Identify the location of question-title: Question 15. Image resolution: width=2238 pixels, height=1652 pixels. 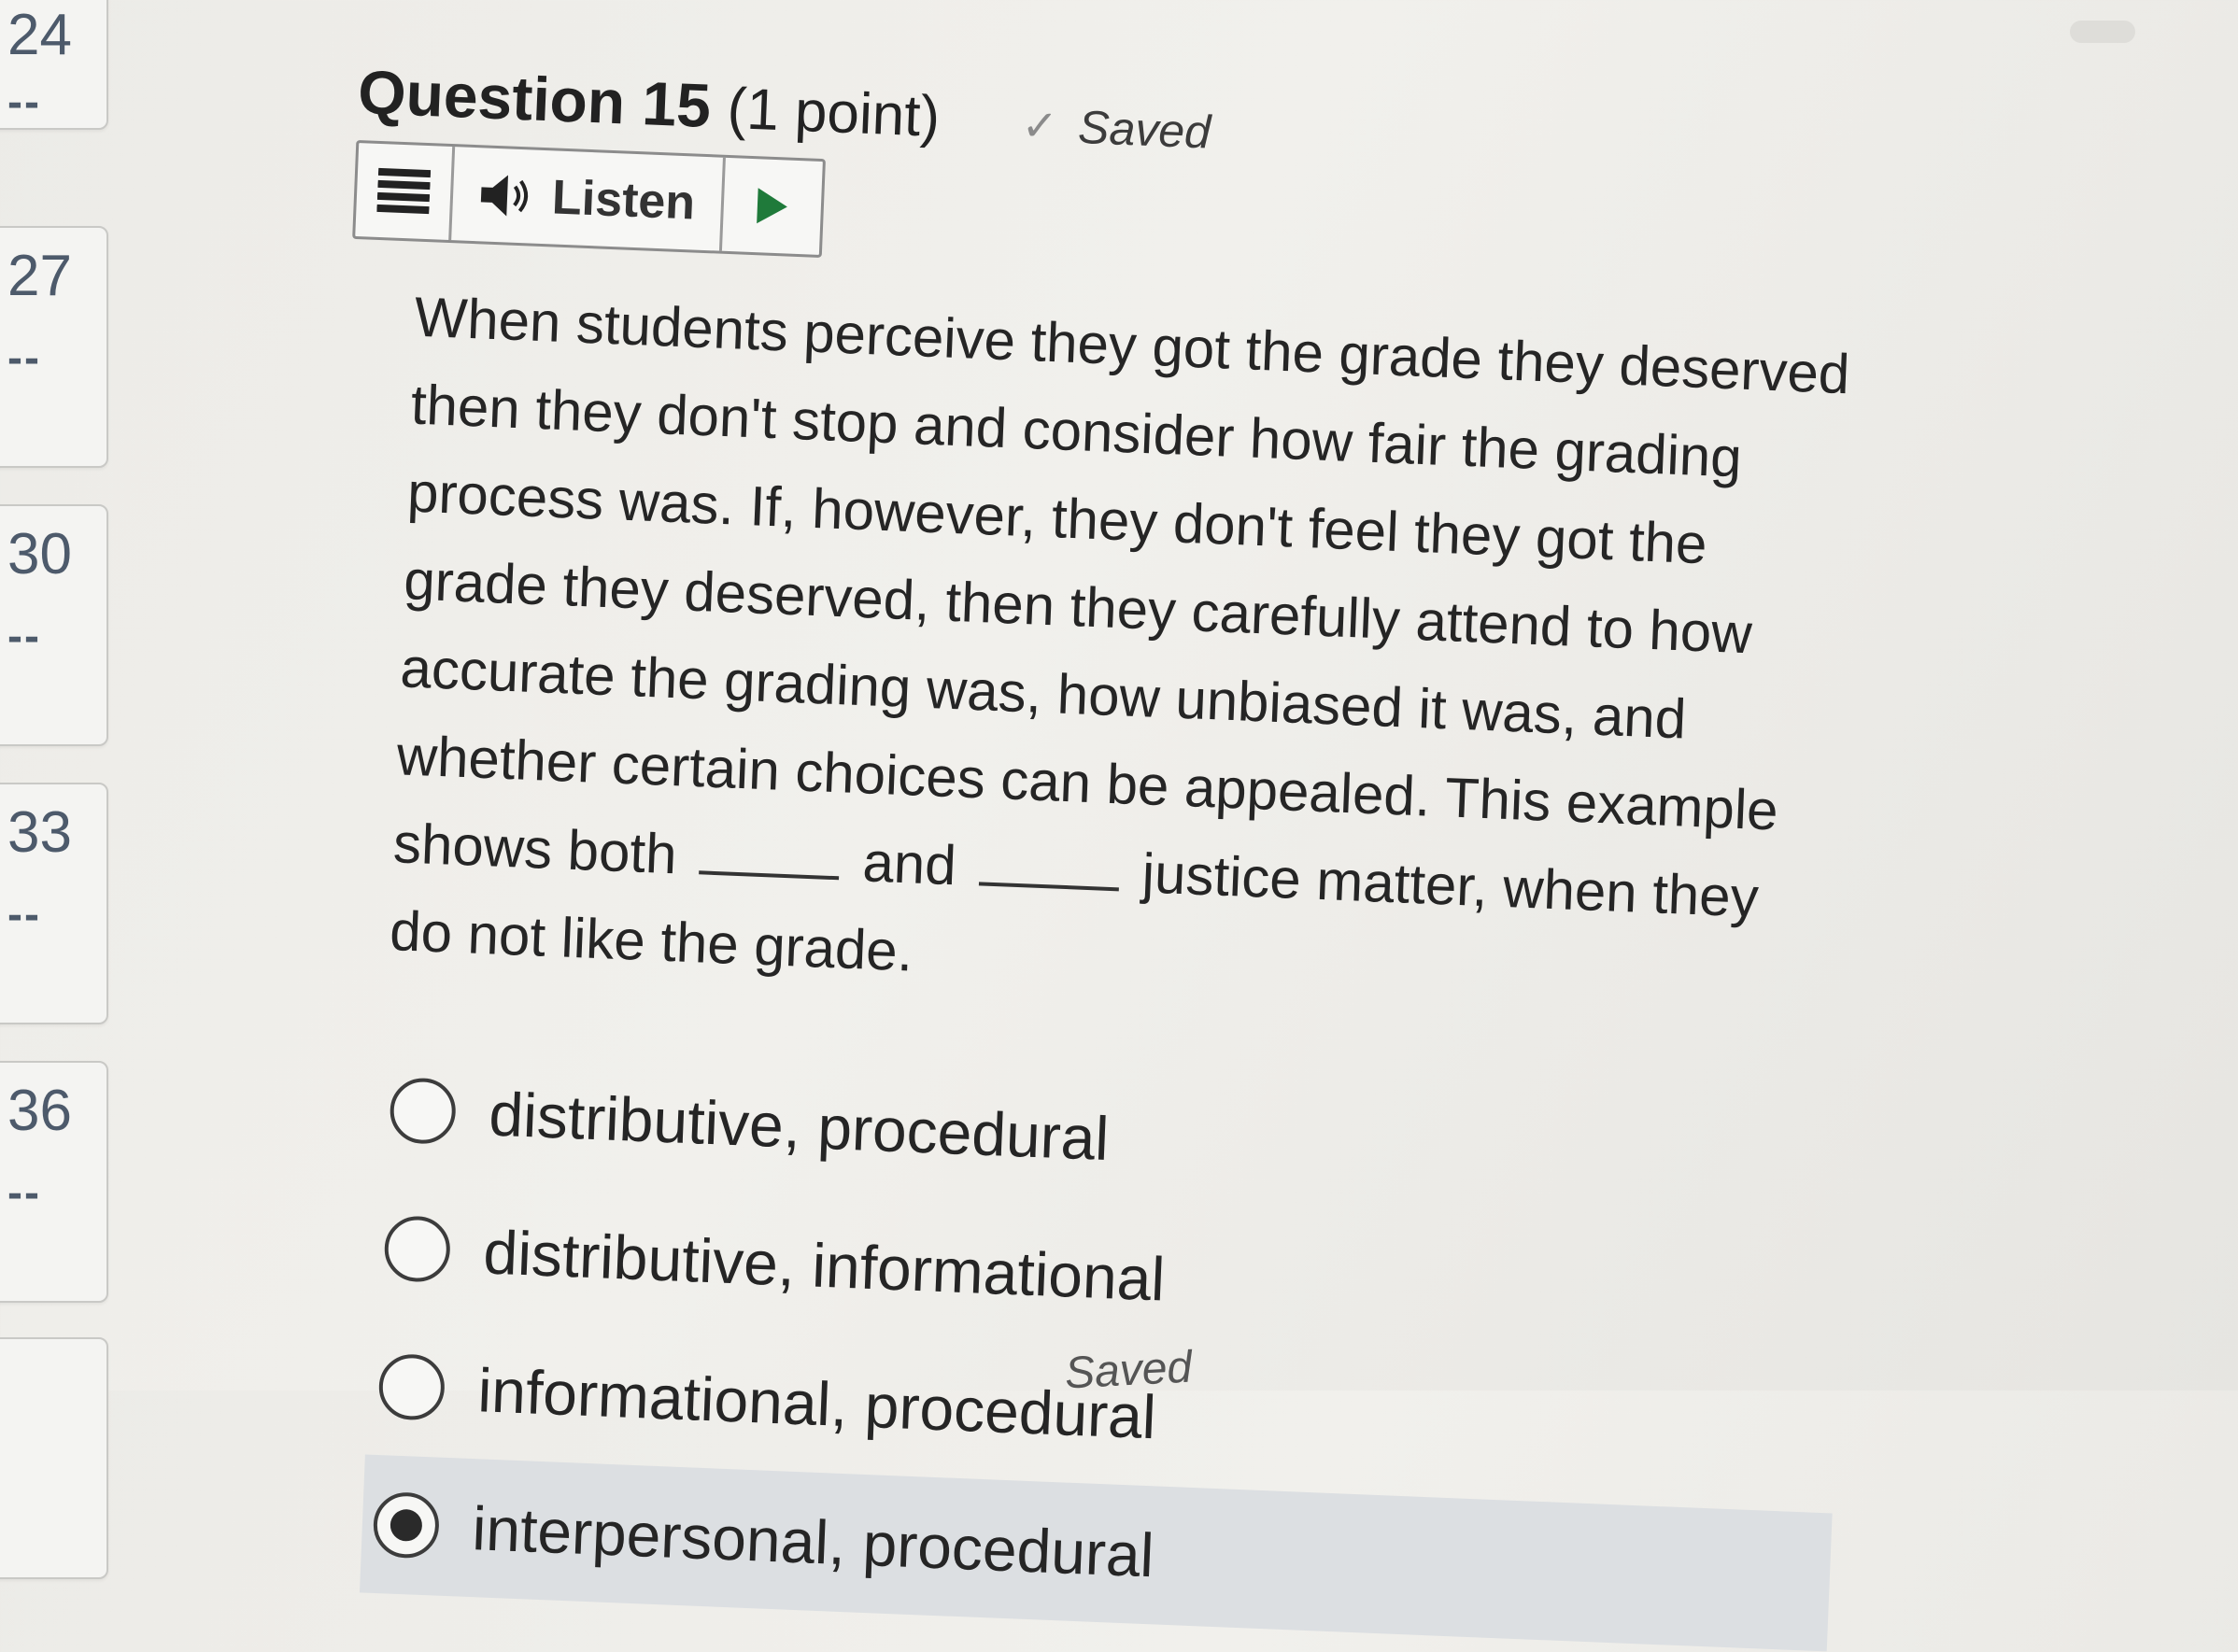
(534, 98).